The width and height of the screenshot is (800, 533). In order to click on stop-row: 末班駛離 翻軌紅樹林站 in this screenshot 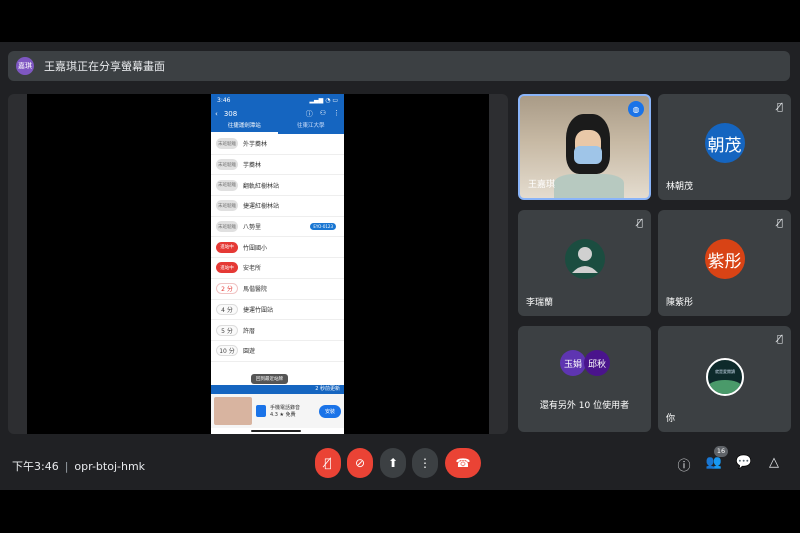, I will do `click(277, 186)`.